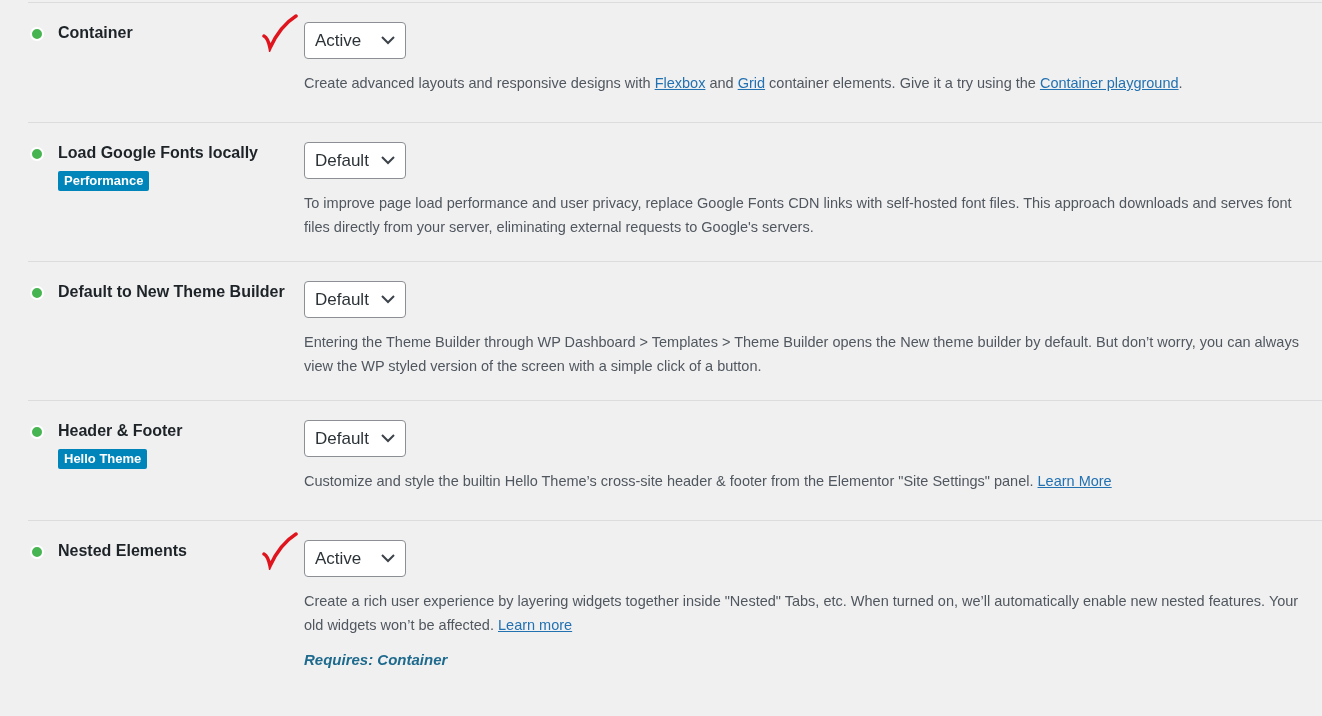 The image size is (1322, 716). Describe the element at coordinates (798, 215) in the screenshot. I see `feature-description: To improve page load performance and user privacy, replace Google Fonts CDN links with self-hosted font files. This approach downloads and serves font files directly from your server, eliminating external requests to Google's servers.` at that location.